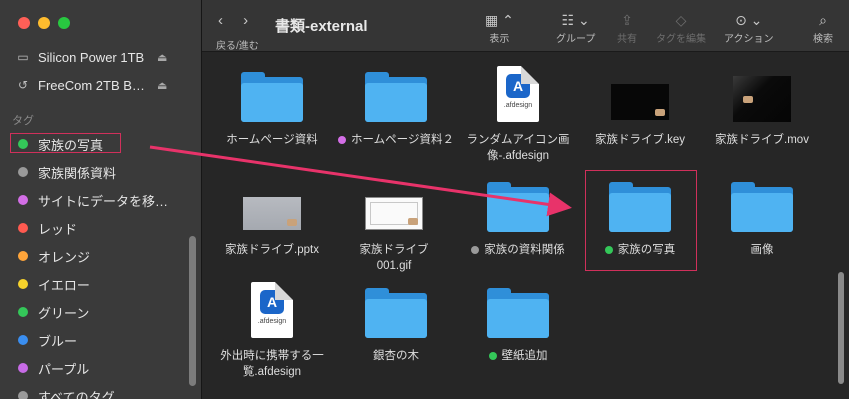 This screenshot has height=399, width=849. I want to click on search-button: ⌕ 検索, so click(823, 28).